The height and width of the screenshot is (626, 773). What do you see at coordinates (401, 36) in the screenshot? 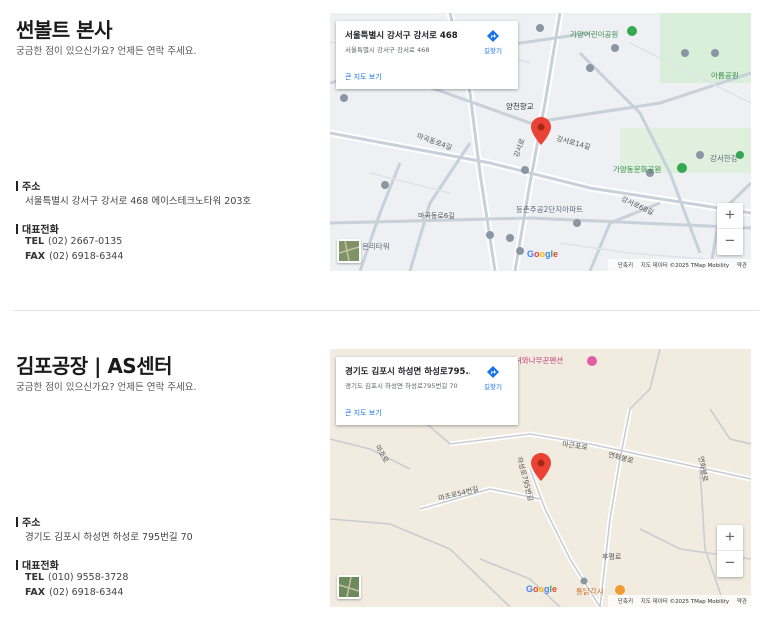
I see `info-title: 서울특별시 강서구 강서로 468` at bounding box center [401, 36].